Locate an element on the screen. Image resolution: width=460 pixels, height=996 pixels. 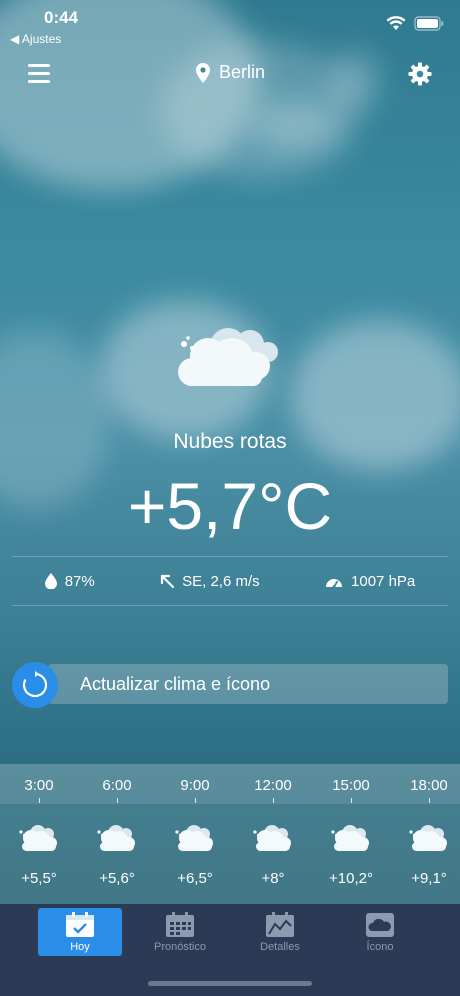
tab-hoy: Hoy is located at coordinates (80, 932).